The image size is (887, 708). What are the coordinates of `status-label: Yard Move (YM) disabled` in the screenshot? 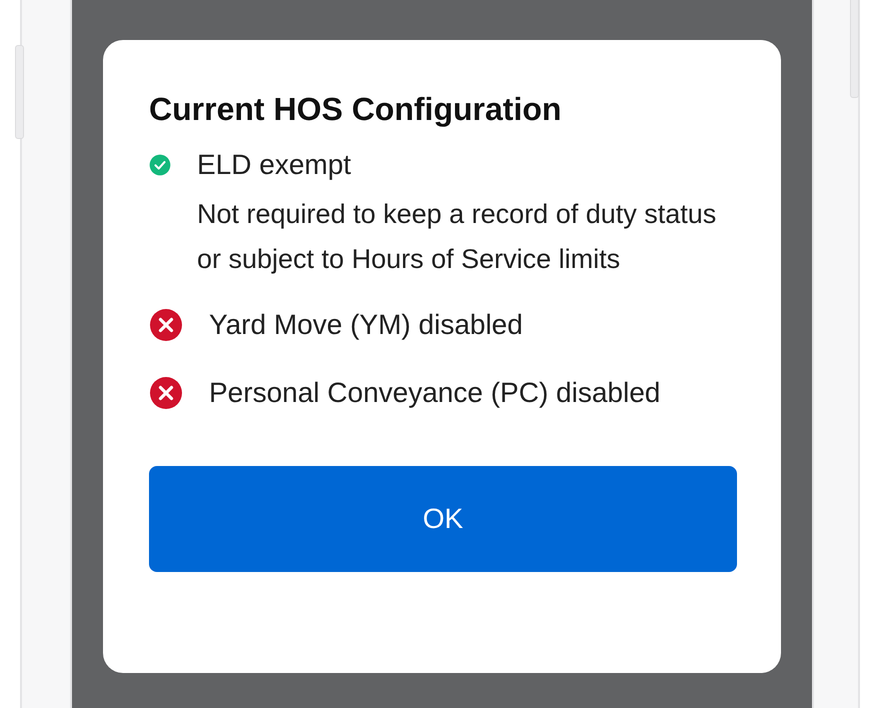 It's located at (366, 325).